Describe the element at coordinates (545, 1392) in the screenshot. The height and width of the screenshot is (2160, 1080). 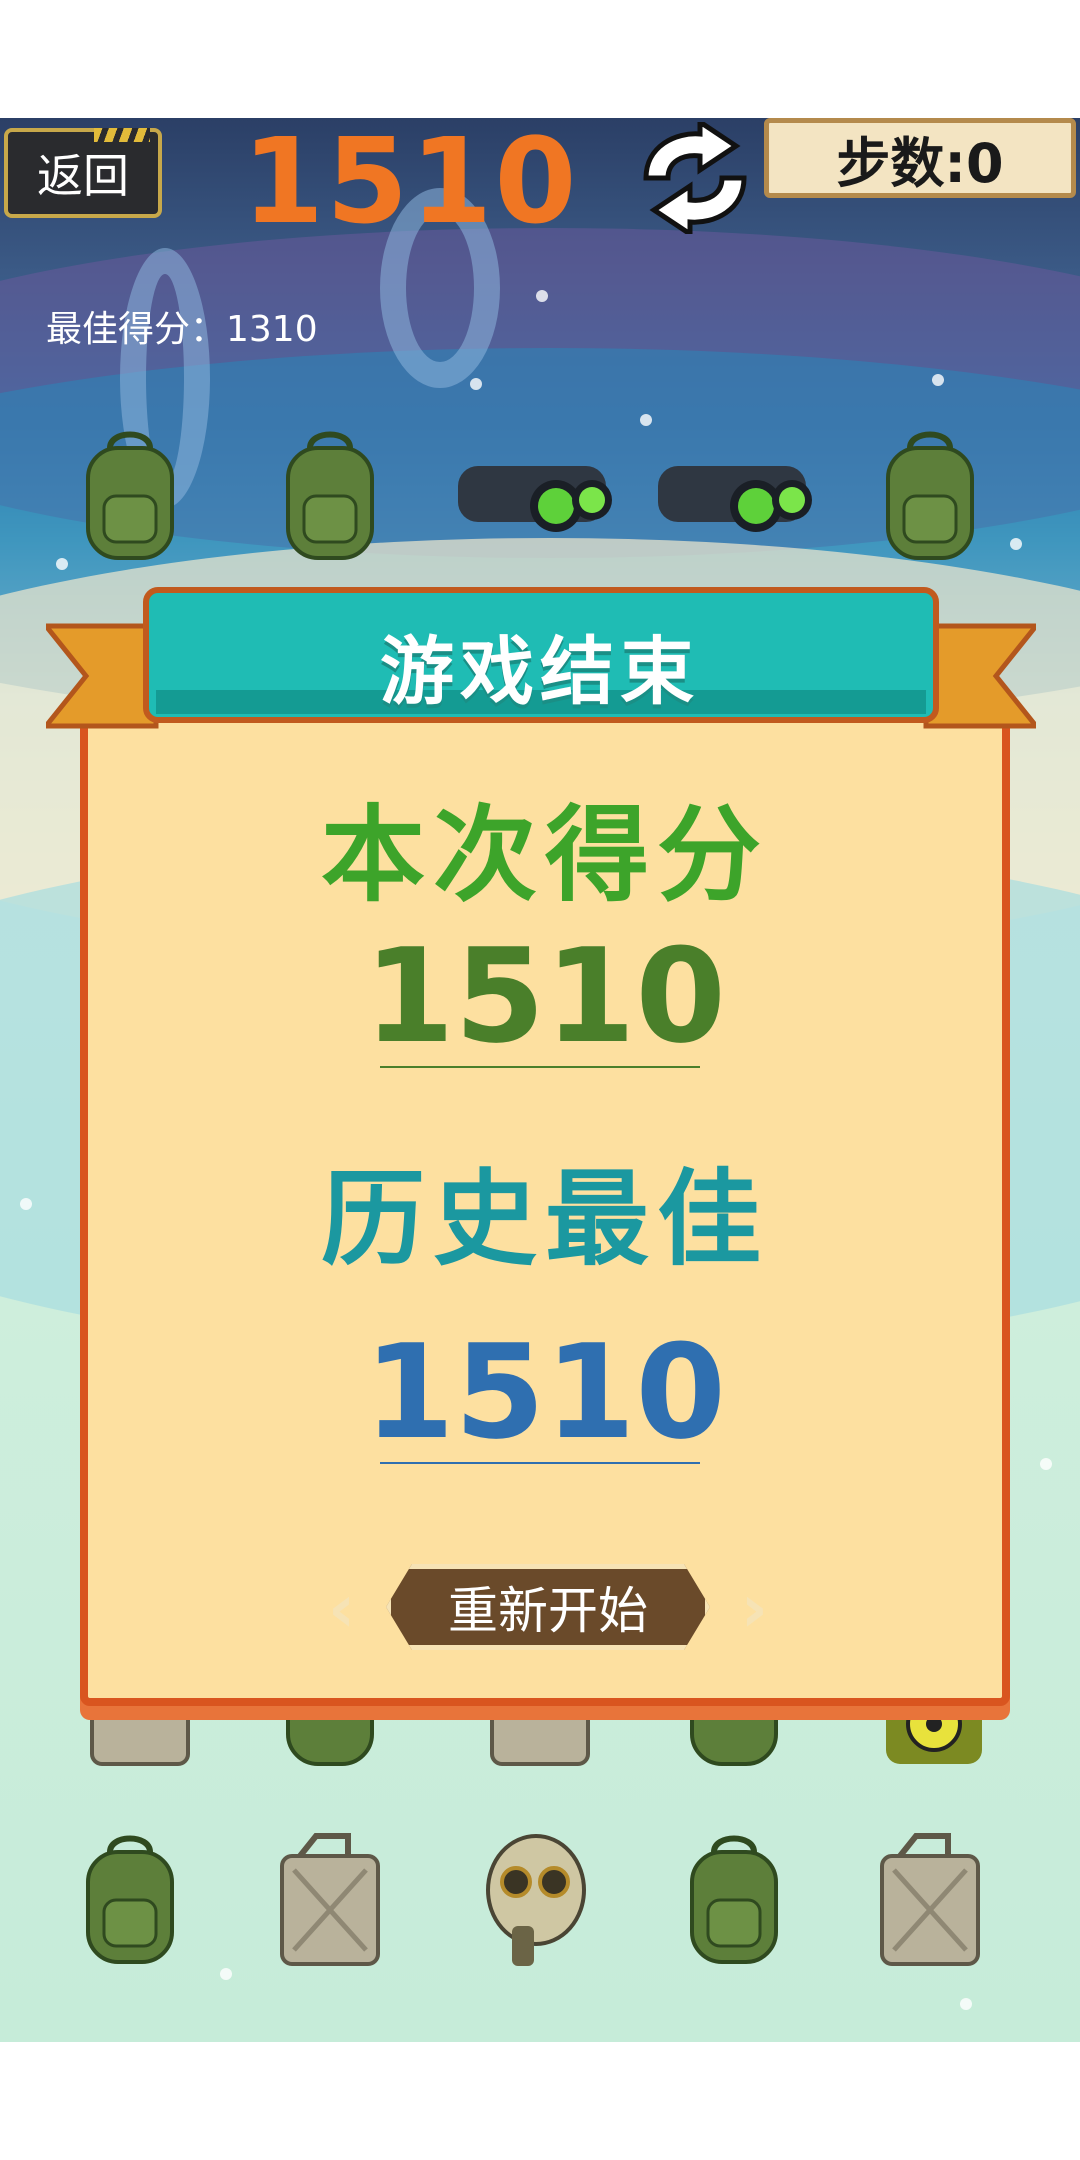
I see `best-score-value: 1510` at that location.